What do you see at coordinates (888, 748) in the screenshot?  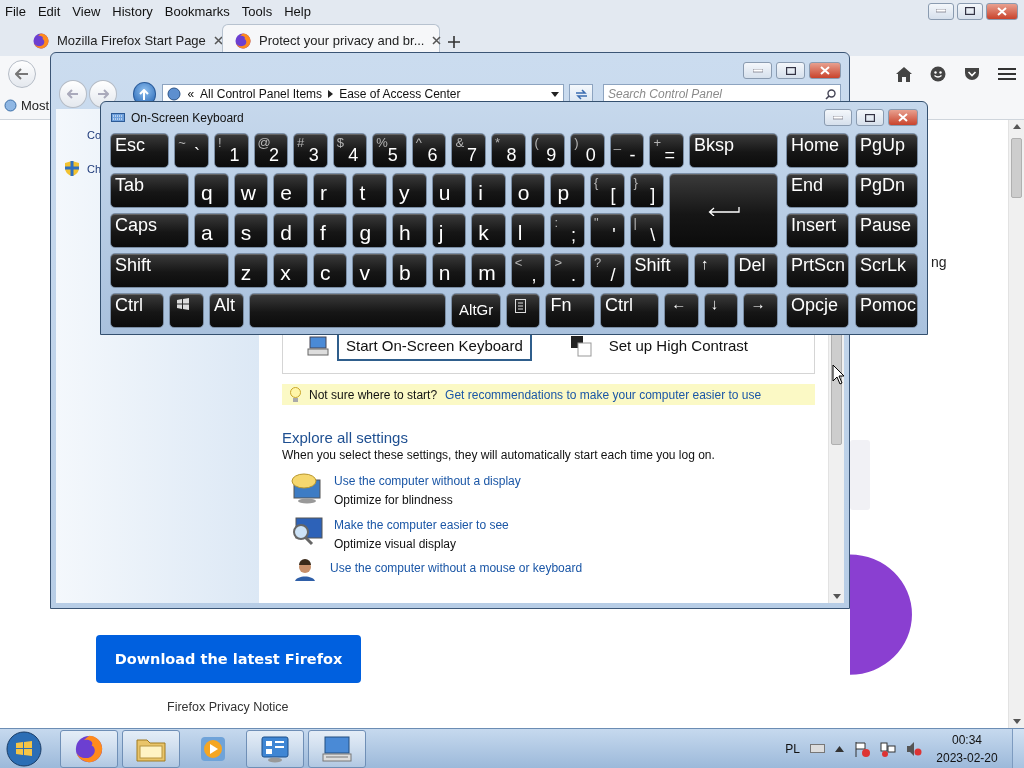 I see `network-error-icon` at bounding box center [888, 748].